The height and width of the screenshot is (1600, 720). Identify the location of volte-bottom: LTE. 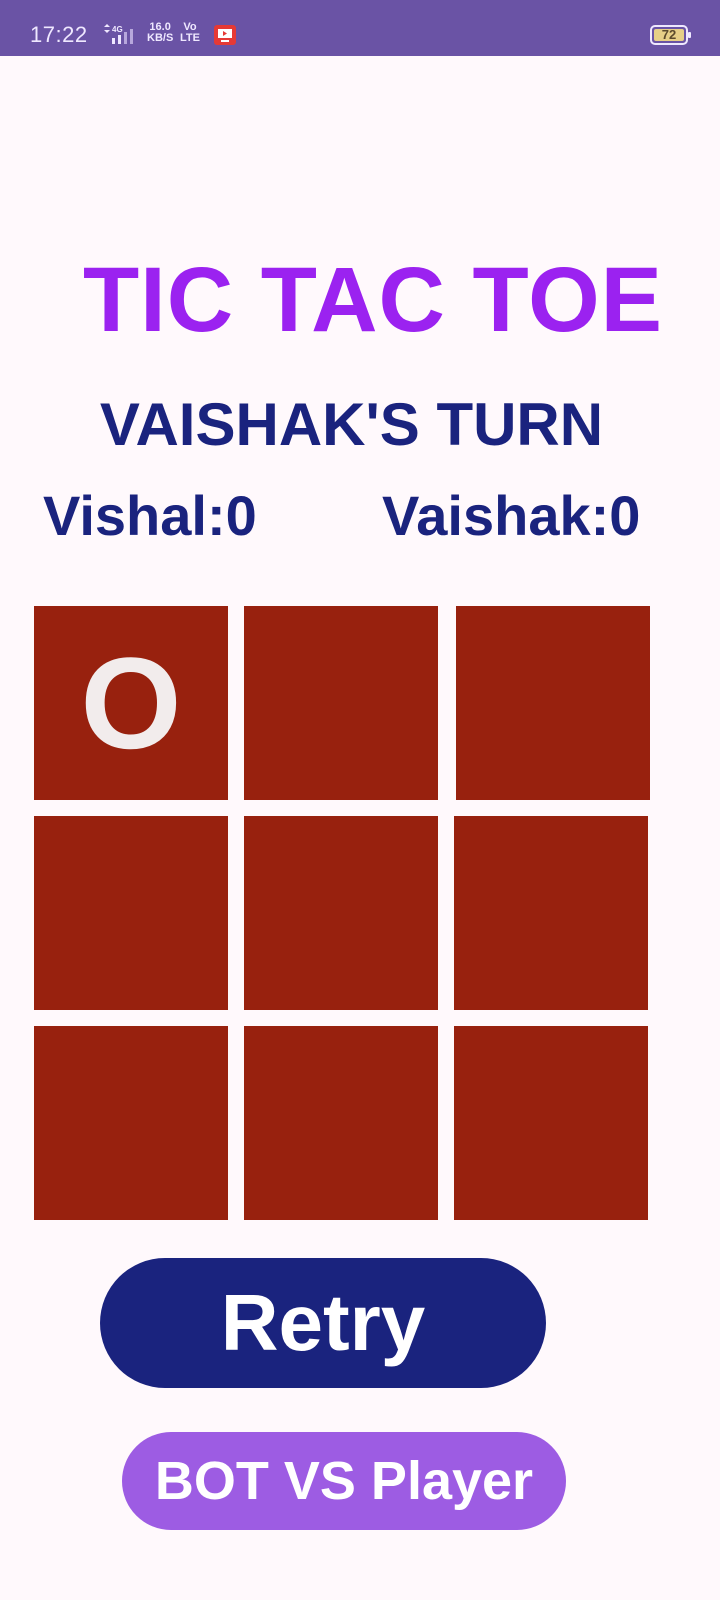
(190, 38).